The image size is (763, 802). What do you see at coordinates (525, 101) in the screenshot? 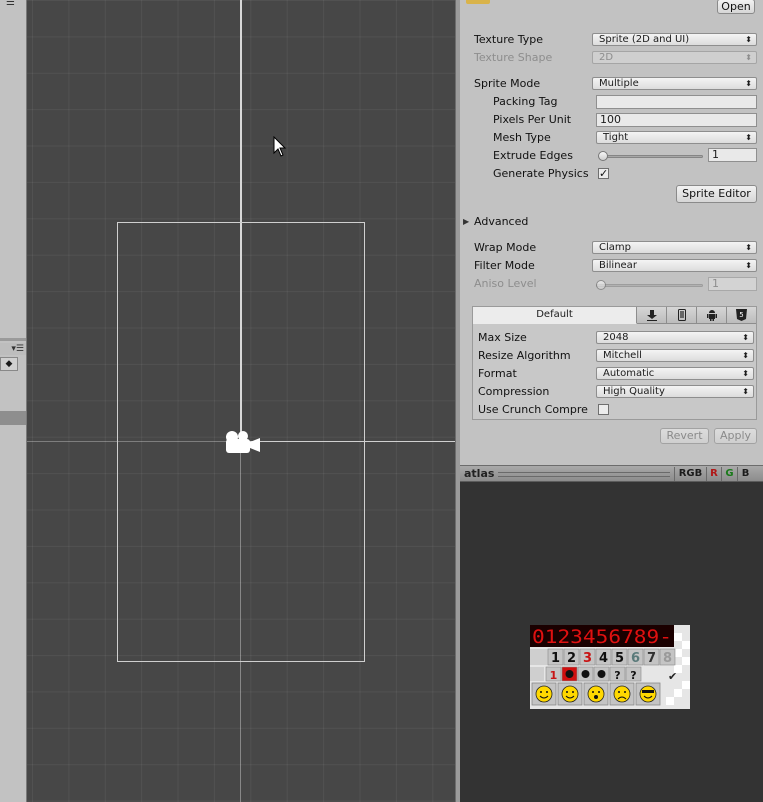
I see `packing-tag-label: Packing Tag` at bounding box center [525, 101].